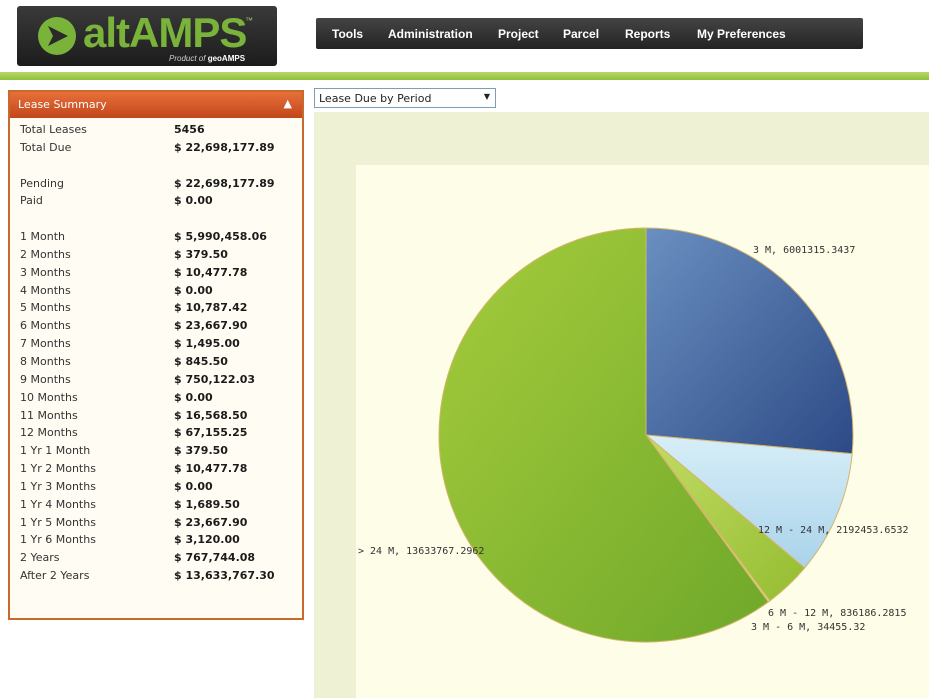 The width and height of the screenshot is (929, 698). I want to click on row-label: 1 Yr 1 Month, so click(55, 451).